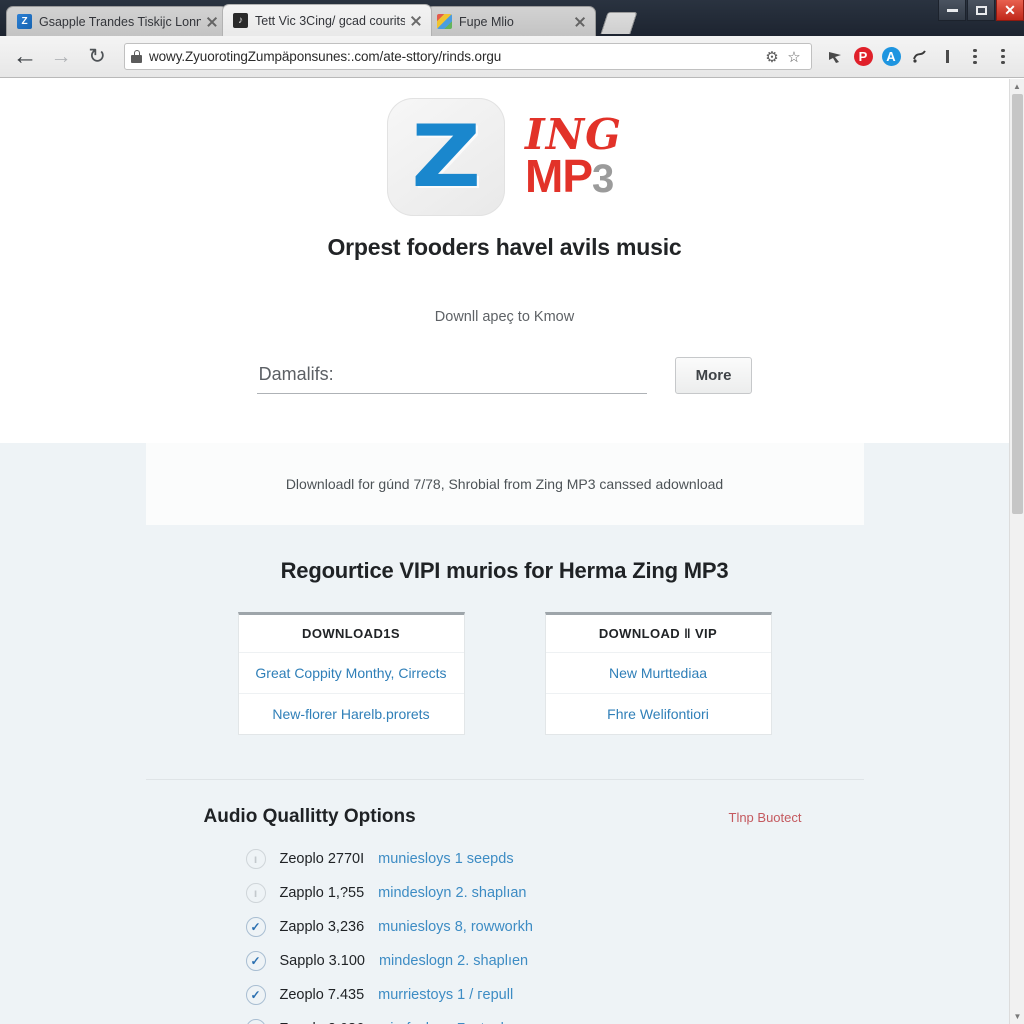 The width and height of the screenshot is (1024, 1024). I want to click on list-item: ı Zapplo 1,?55 mindesloyn 2. shaplıan, so click(554, 893).